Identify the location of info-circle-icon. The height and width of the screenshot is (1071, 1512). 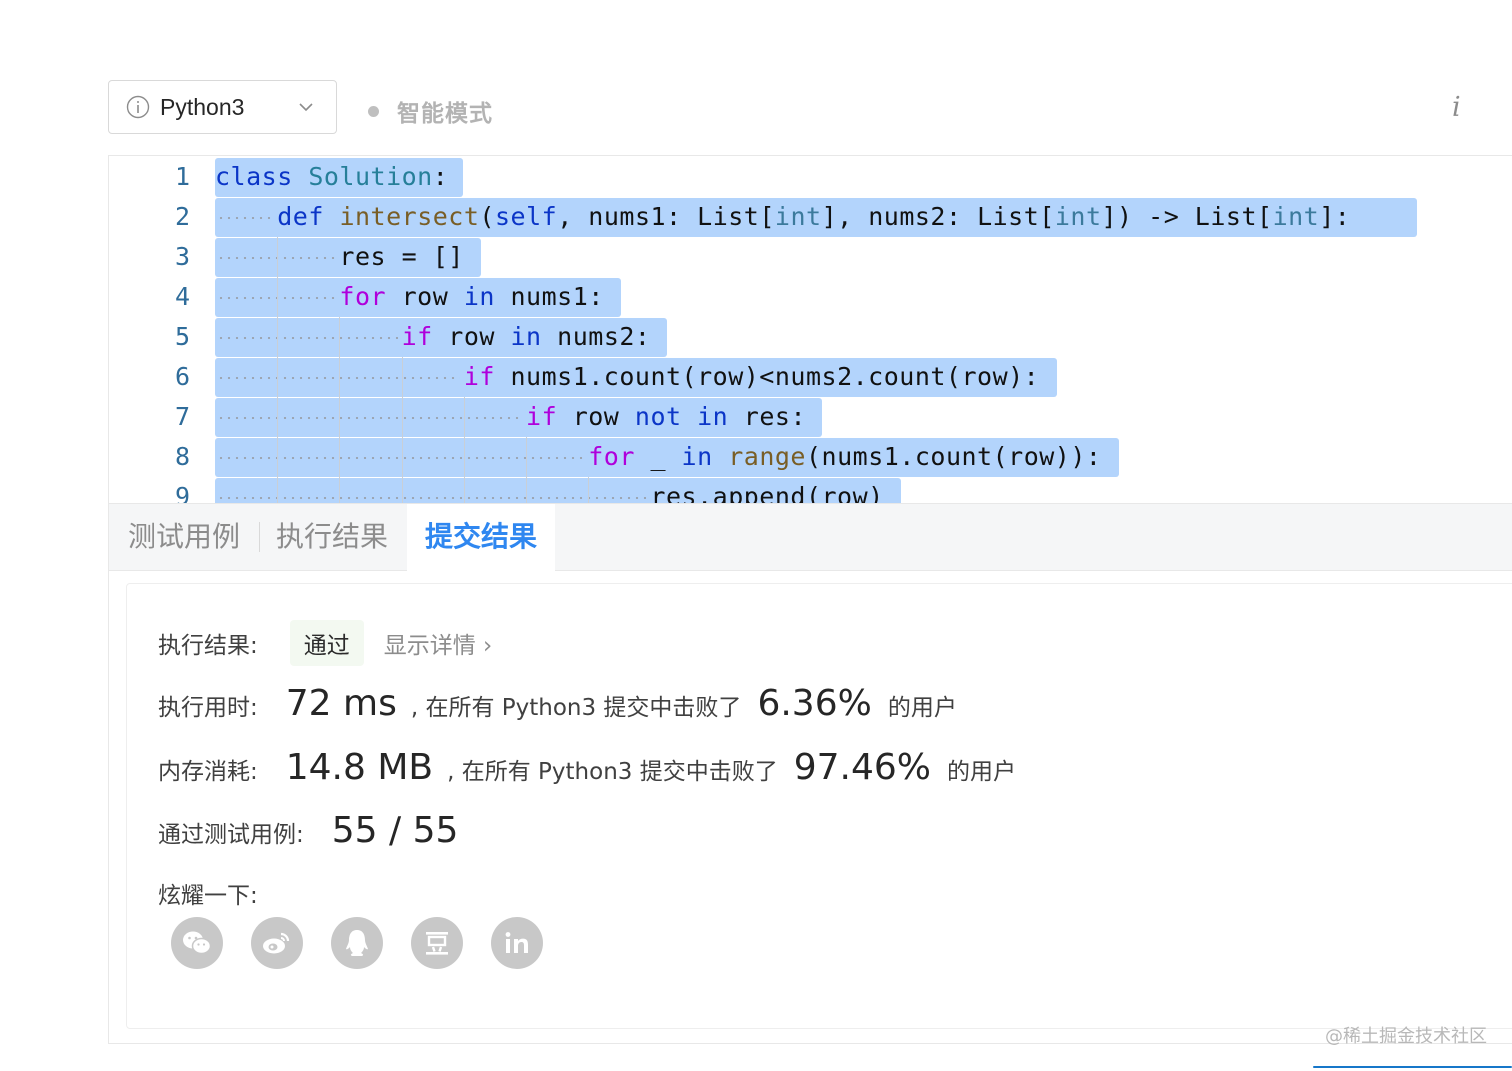
(138, 107).